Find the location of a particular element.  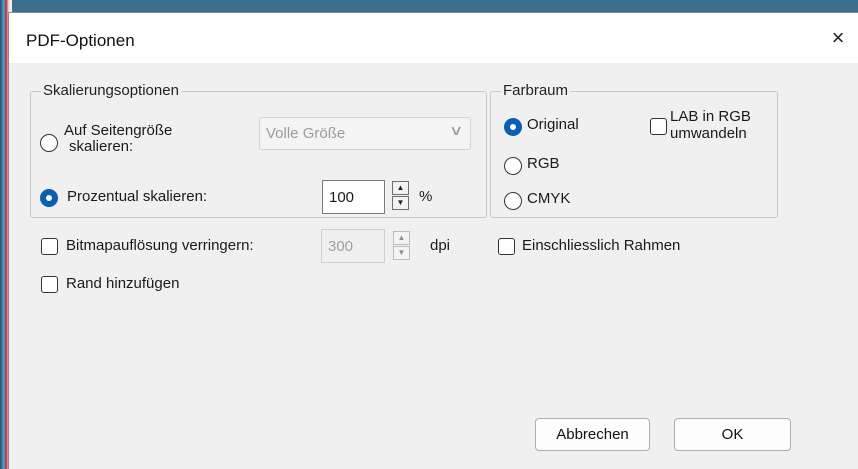

cancel-button: Abbrechen is located at coordinates (592, 434).